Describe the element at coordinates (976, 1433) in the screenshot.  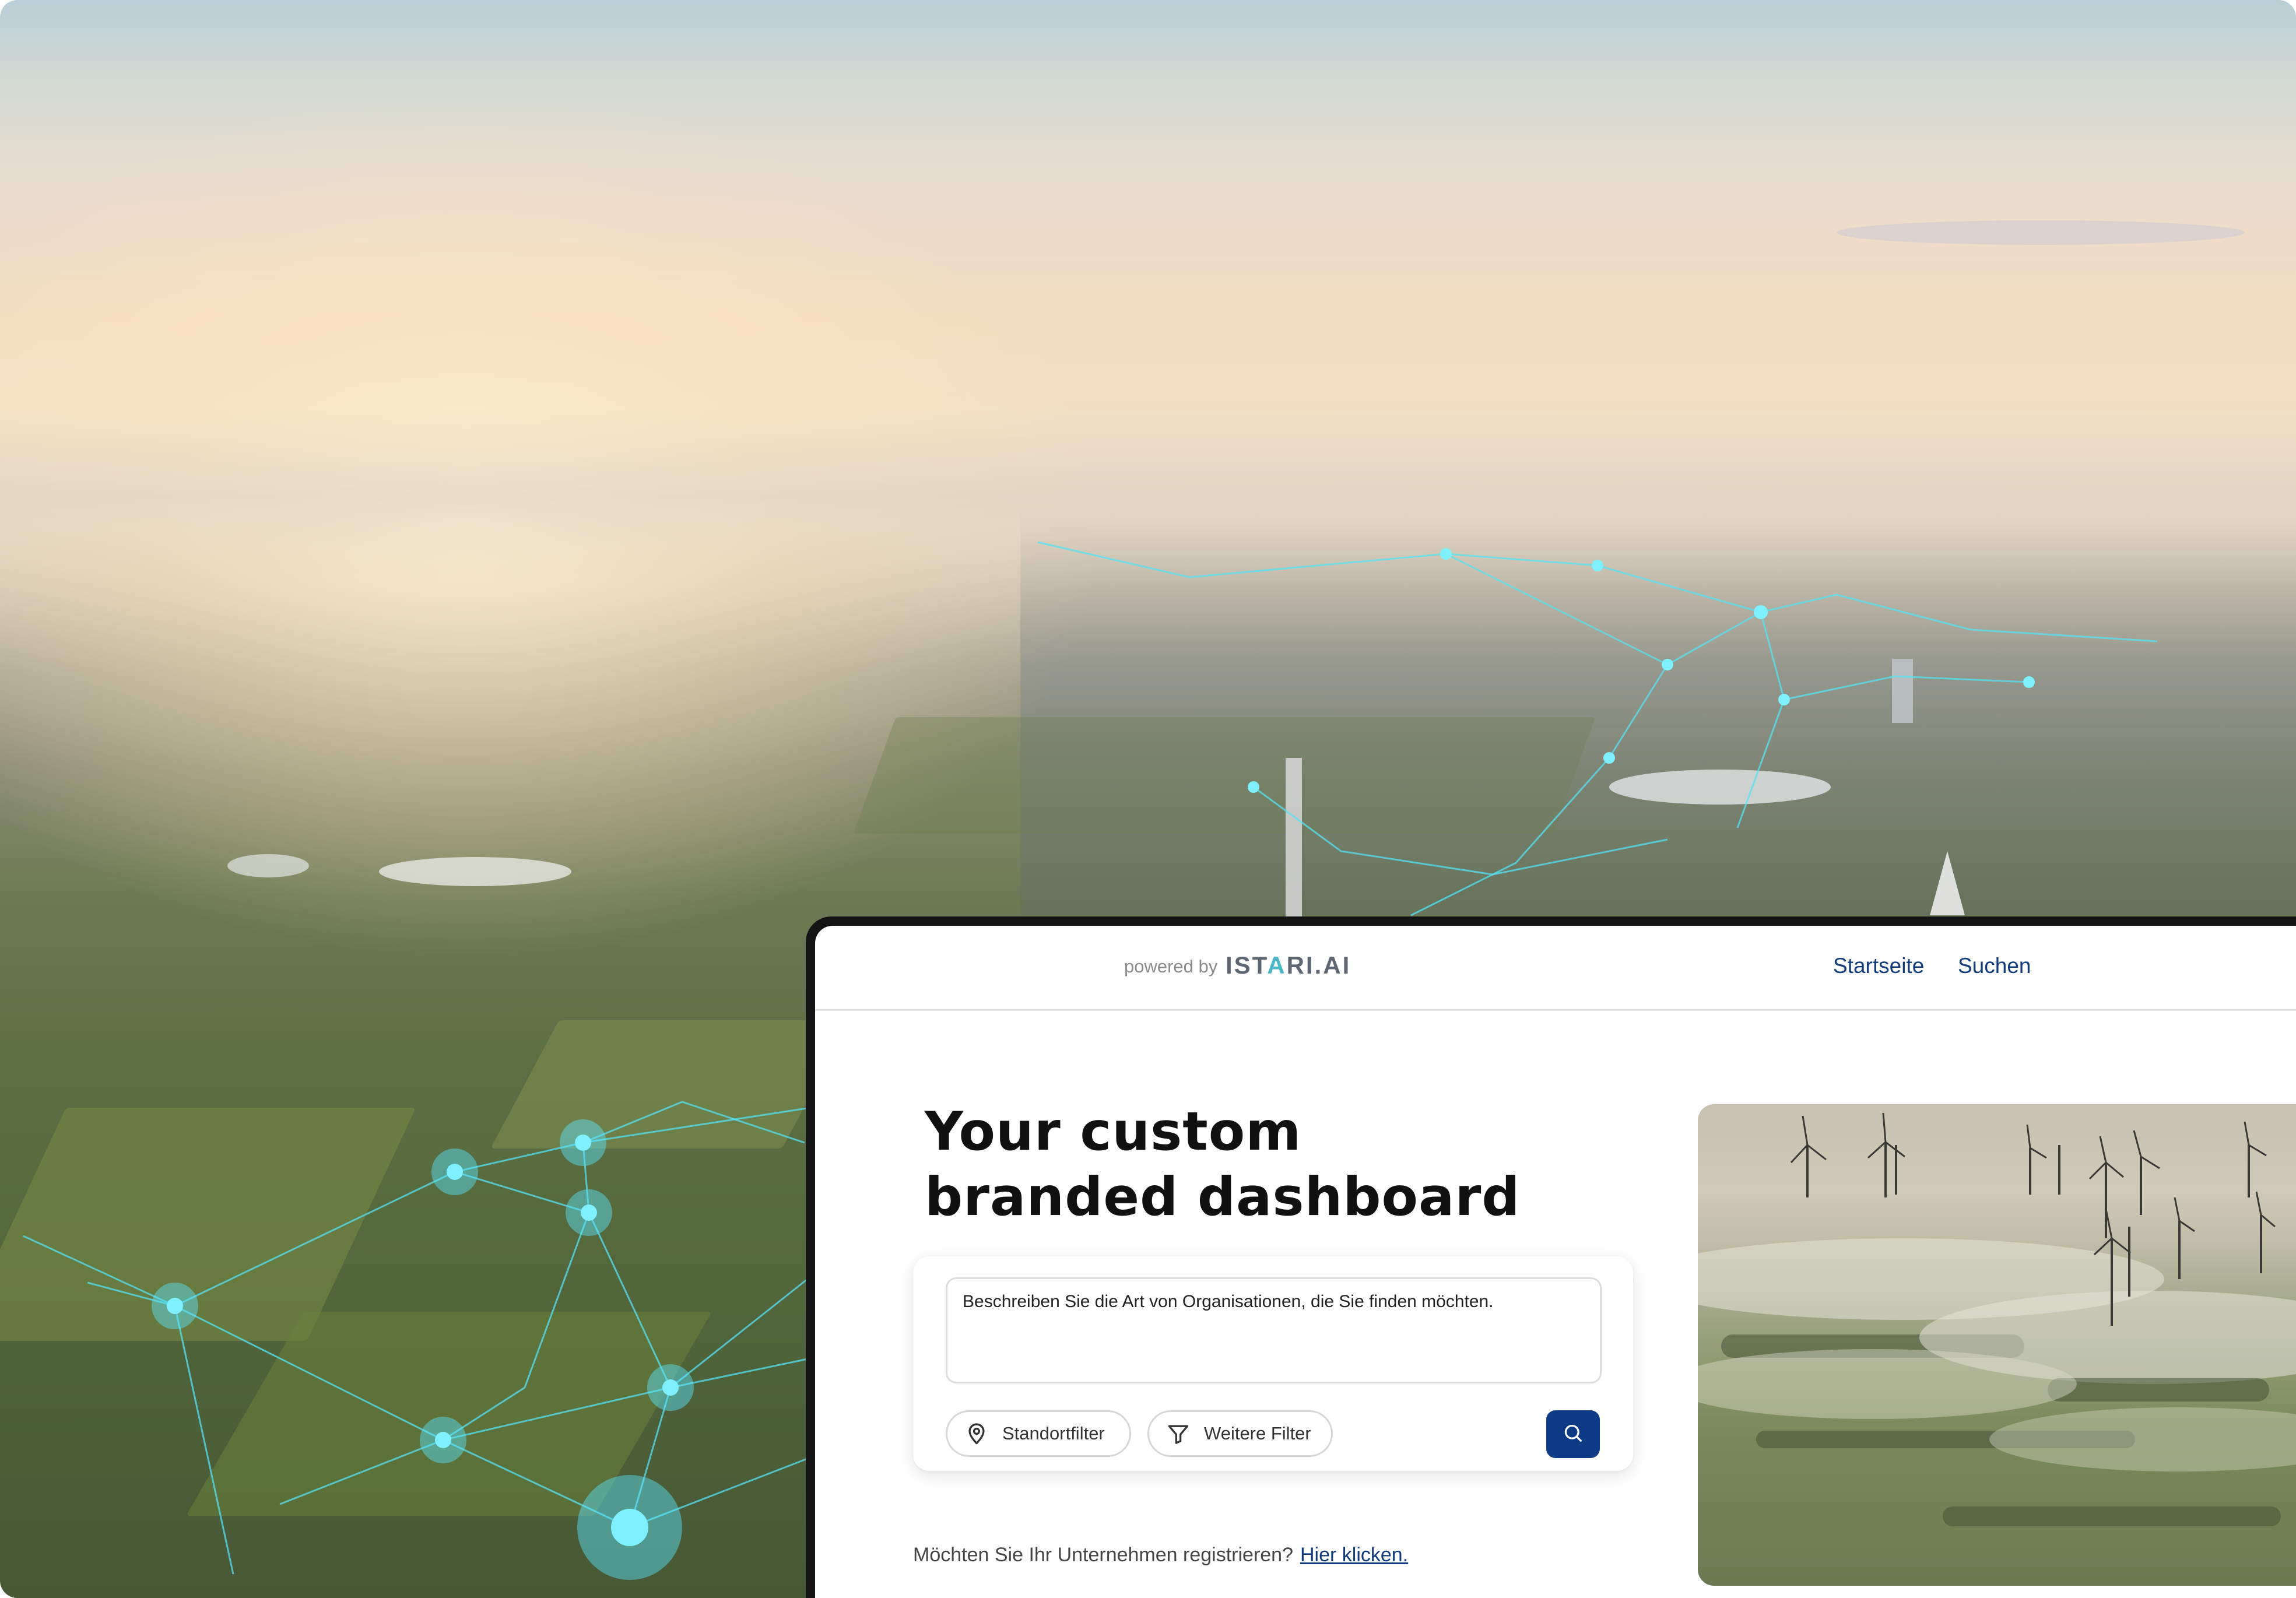
I see `map-pin-icon` at that location.